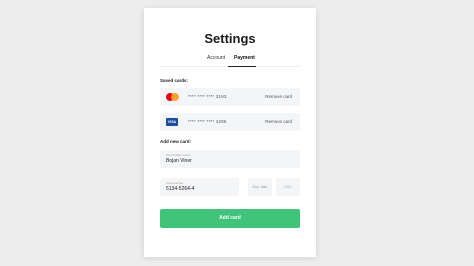 The height and width of the screenshot is (266, 474). I want to click on saved-card-row: **** **** **** 3193 Remove card, so click(230, 97).